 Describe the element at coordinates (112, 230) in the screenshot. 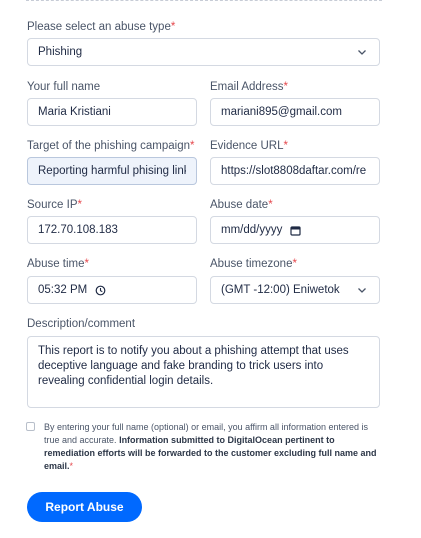

I see `source-ip-input: 172.70.108.183` at that location.